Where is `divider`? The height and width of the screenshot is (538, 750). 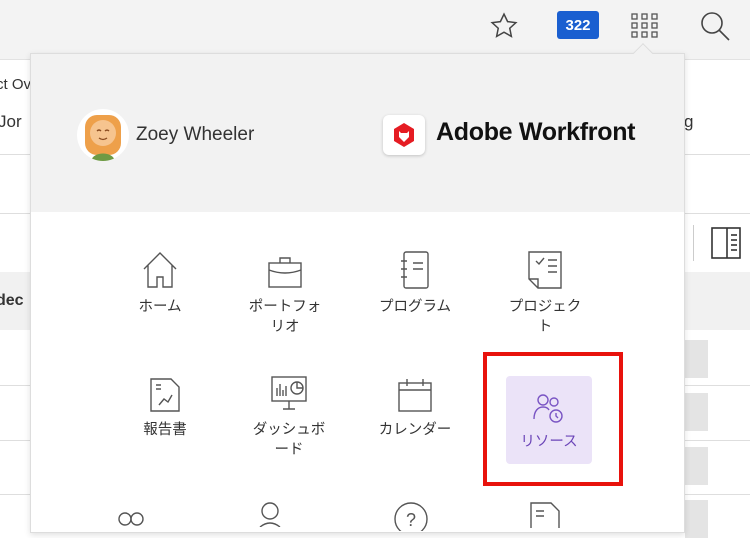
divider is located at coordinates (693, 243).